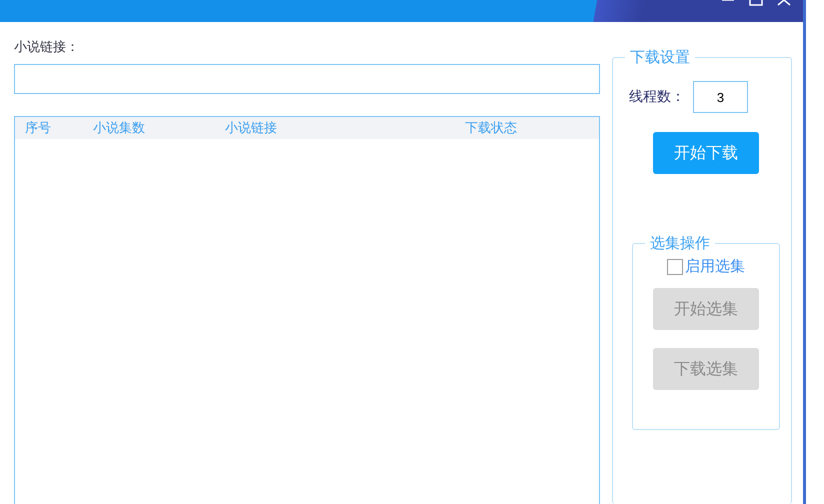  What do you see at coordinates (47, 47) in the screenshot?
I see `url-label: 小说链接：` at bounding box center [47, 47].